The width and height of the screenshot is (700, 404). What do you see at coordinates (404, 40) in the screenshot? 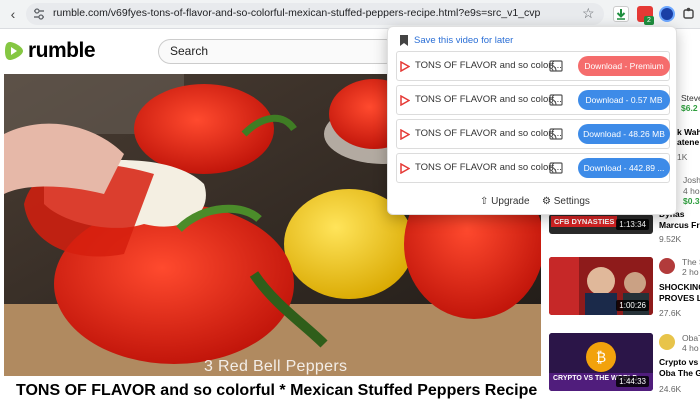
I see `bookmark-icon` at bounding box center [404, 40].